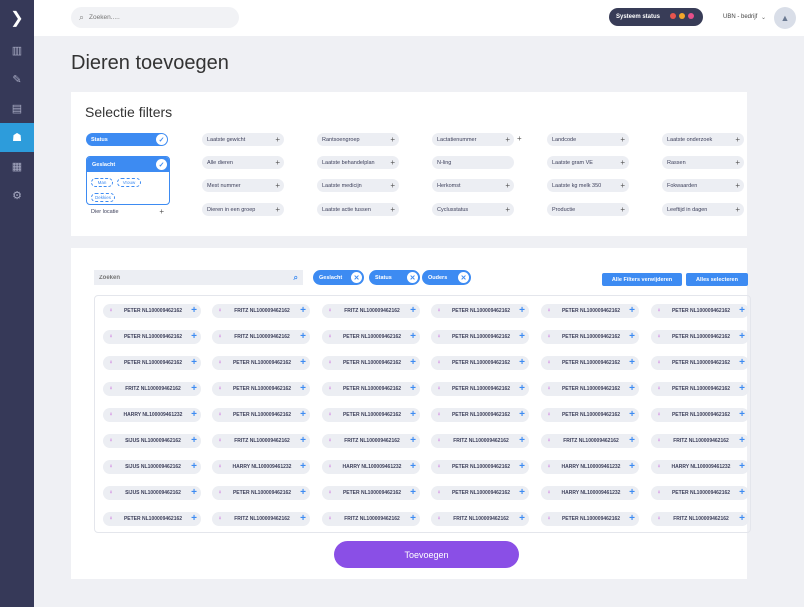 The width and height of the screenshot is (804, 607). What do you see at coordinates (17, 18) in the screenshot?
I see `chevron-right-icon: ❯` at bounding box center [17, 18].